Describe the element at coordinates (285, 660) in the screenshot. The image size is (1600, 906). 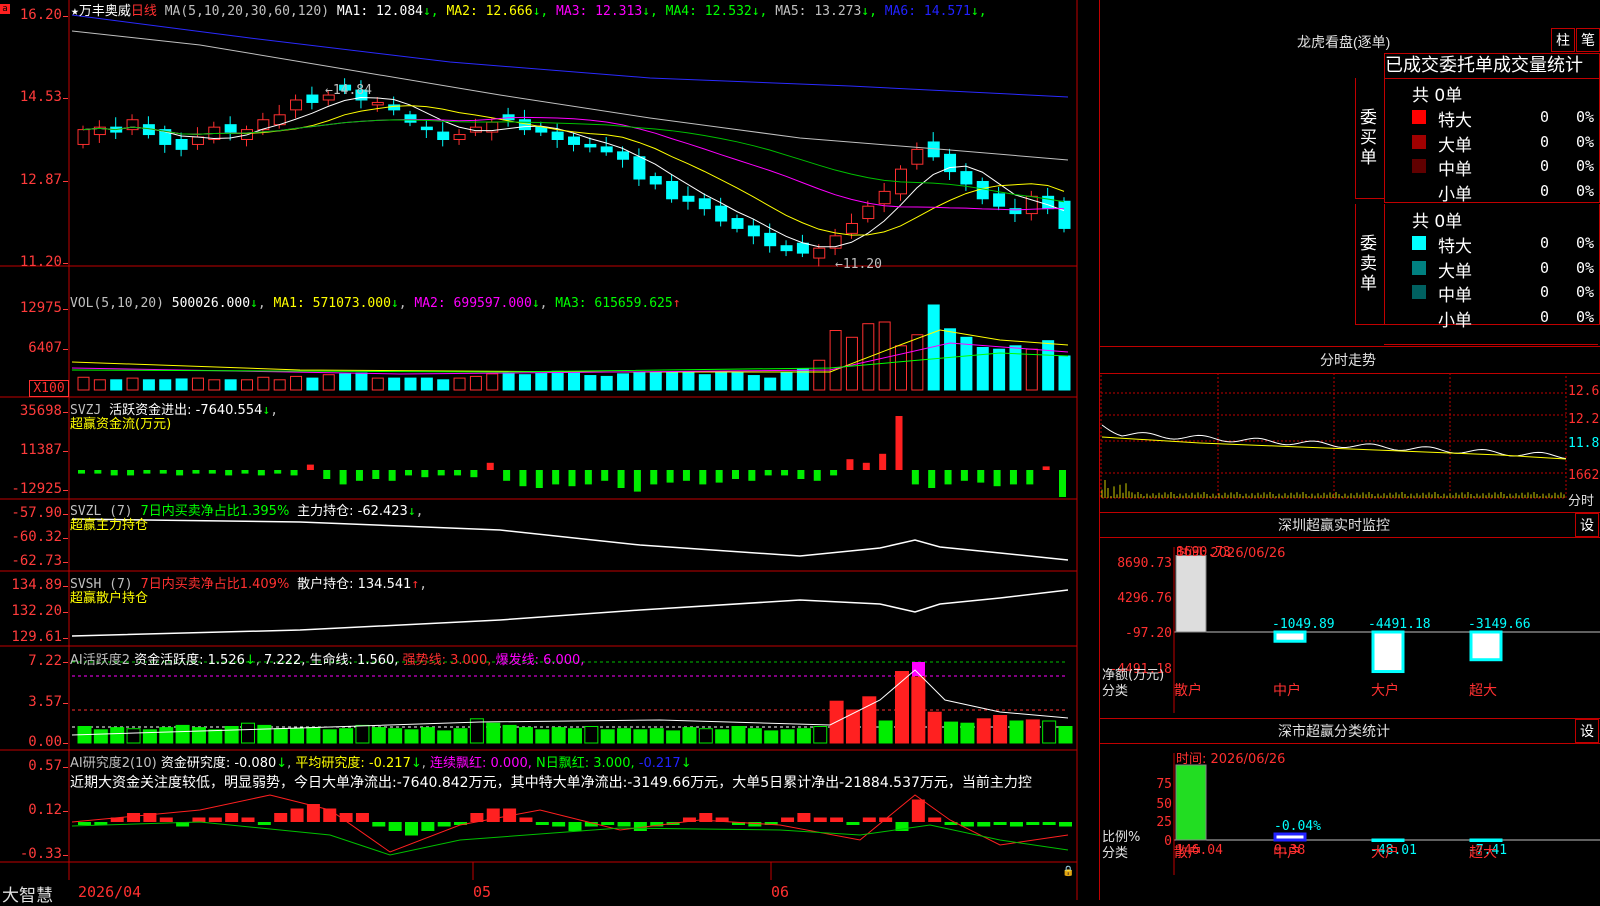
I see `ai1-value2: 7.222,` at that location.